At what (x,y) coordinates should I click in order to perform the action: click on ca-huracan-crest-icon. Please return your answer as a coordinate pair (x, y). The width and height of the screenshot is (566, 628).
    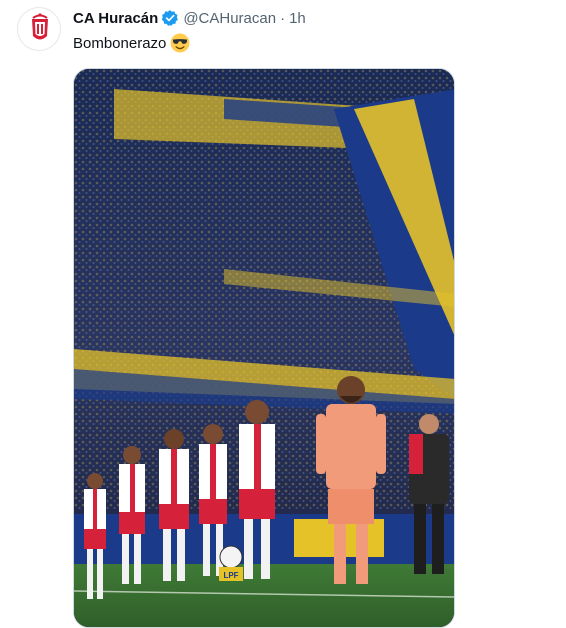
    Looking at the image, I should click on (39, 29).